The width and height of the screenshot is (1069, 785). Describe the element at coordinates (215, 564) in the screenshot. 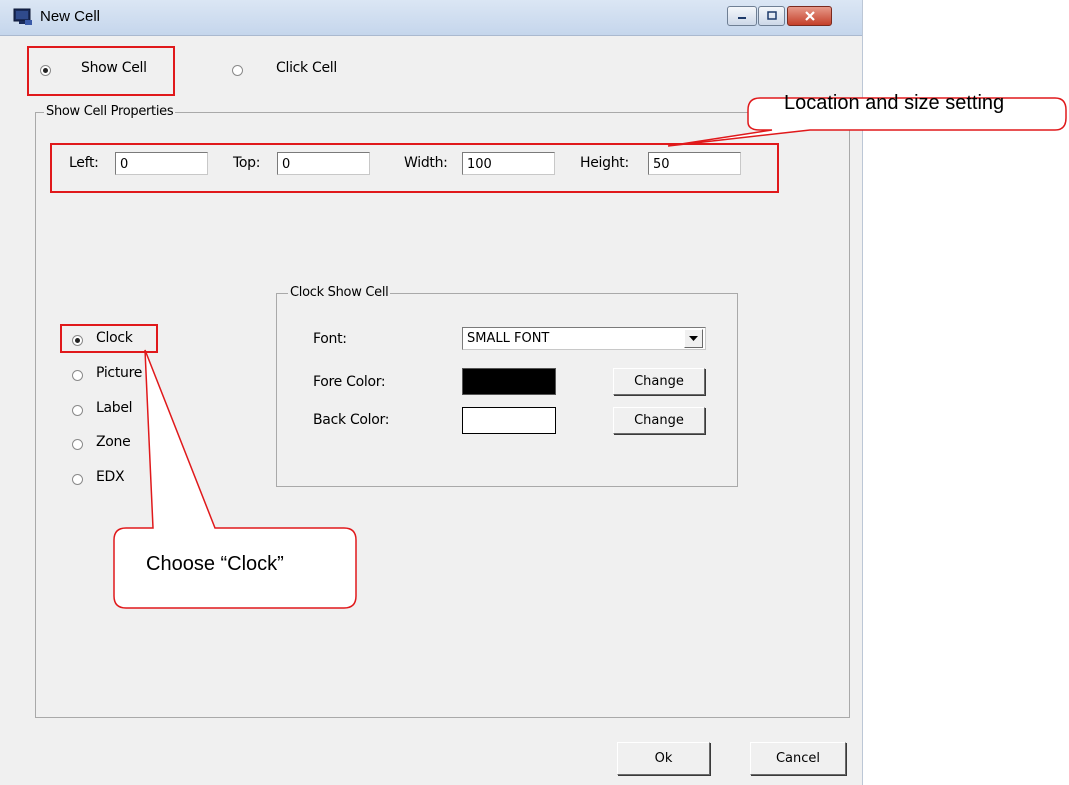

I see `clock-callout-text: Choose “Clock”` at that location.